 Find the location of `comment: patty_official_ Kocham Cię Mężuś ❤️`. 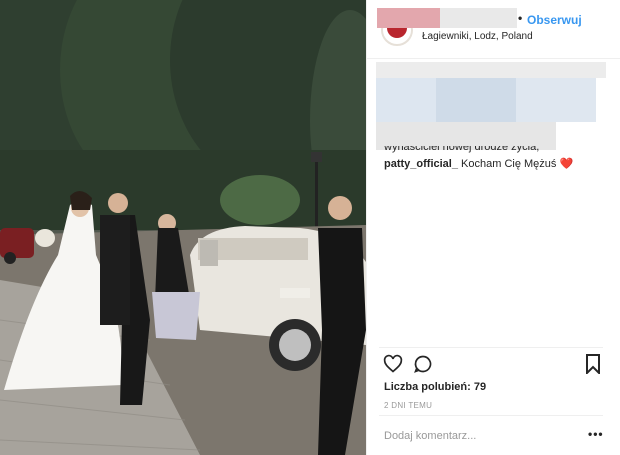

comment: patty_official_ Kocham Cię Mężuś ❤️ is located at coordinates (478, 163).